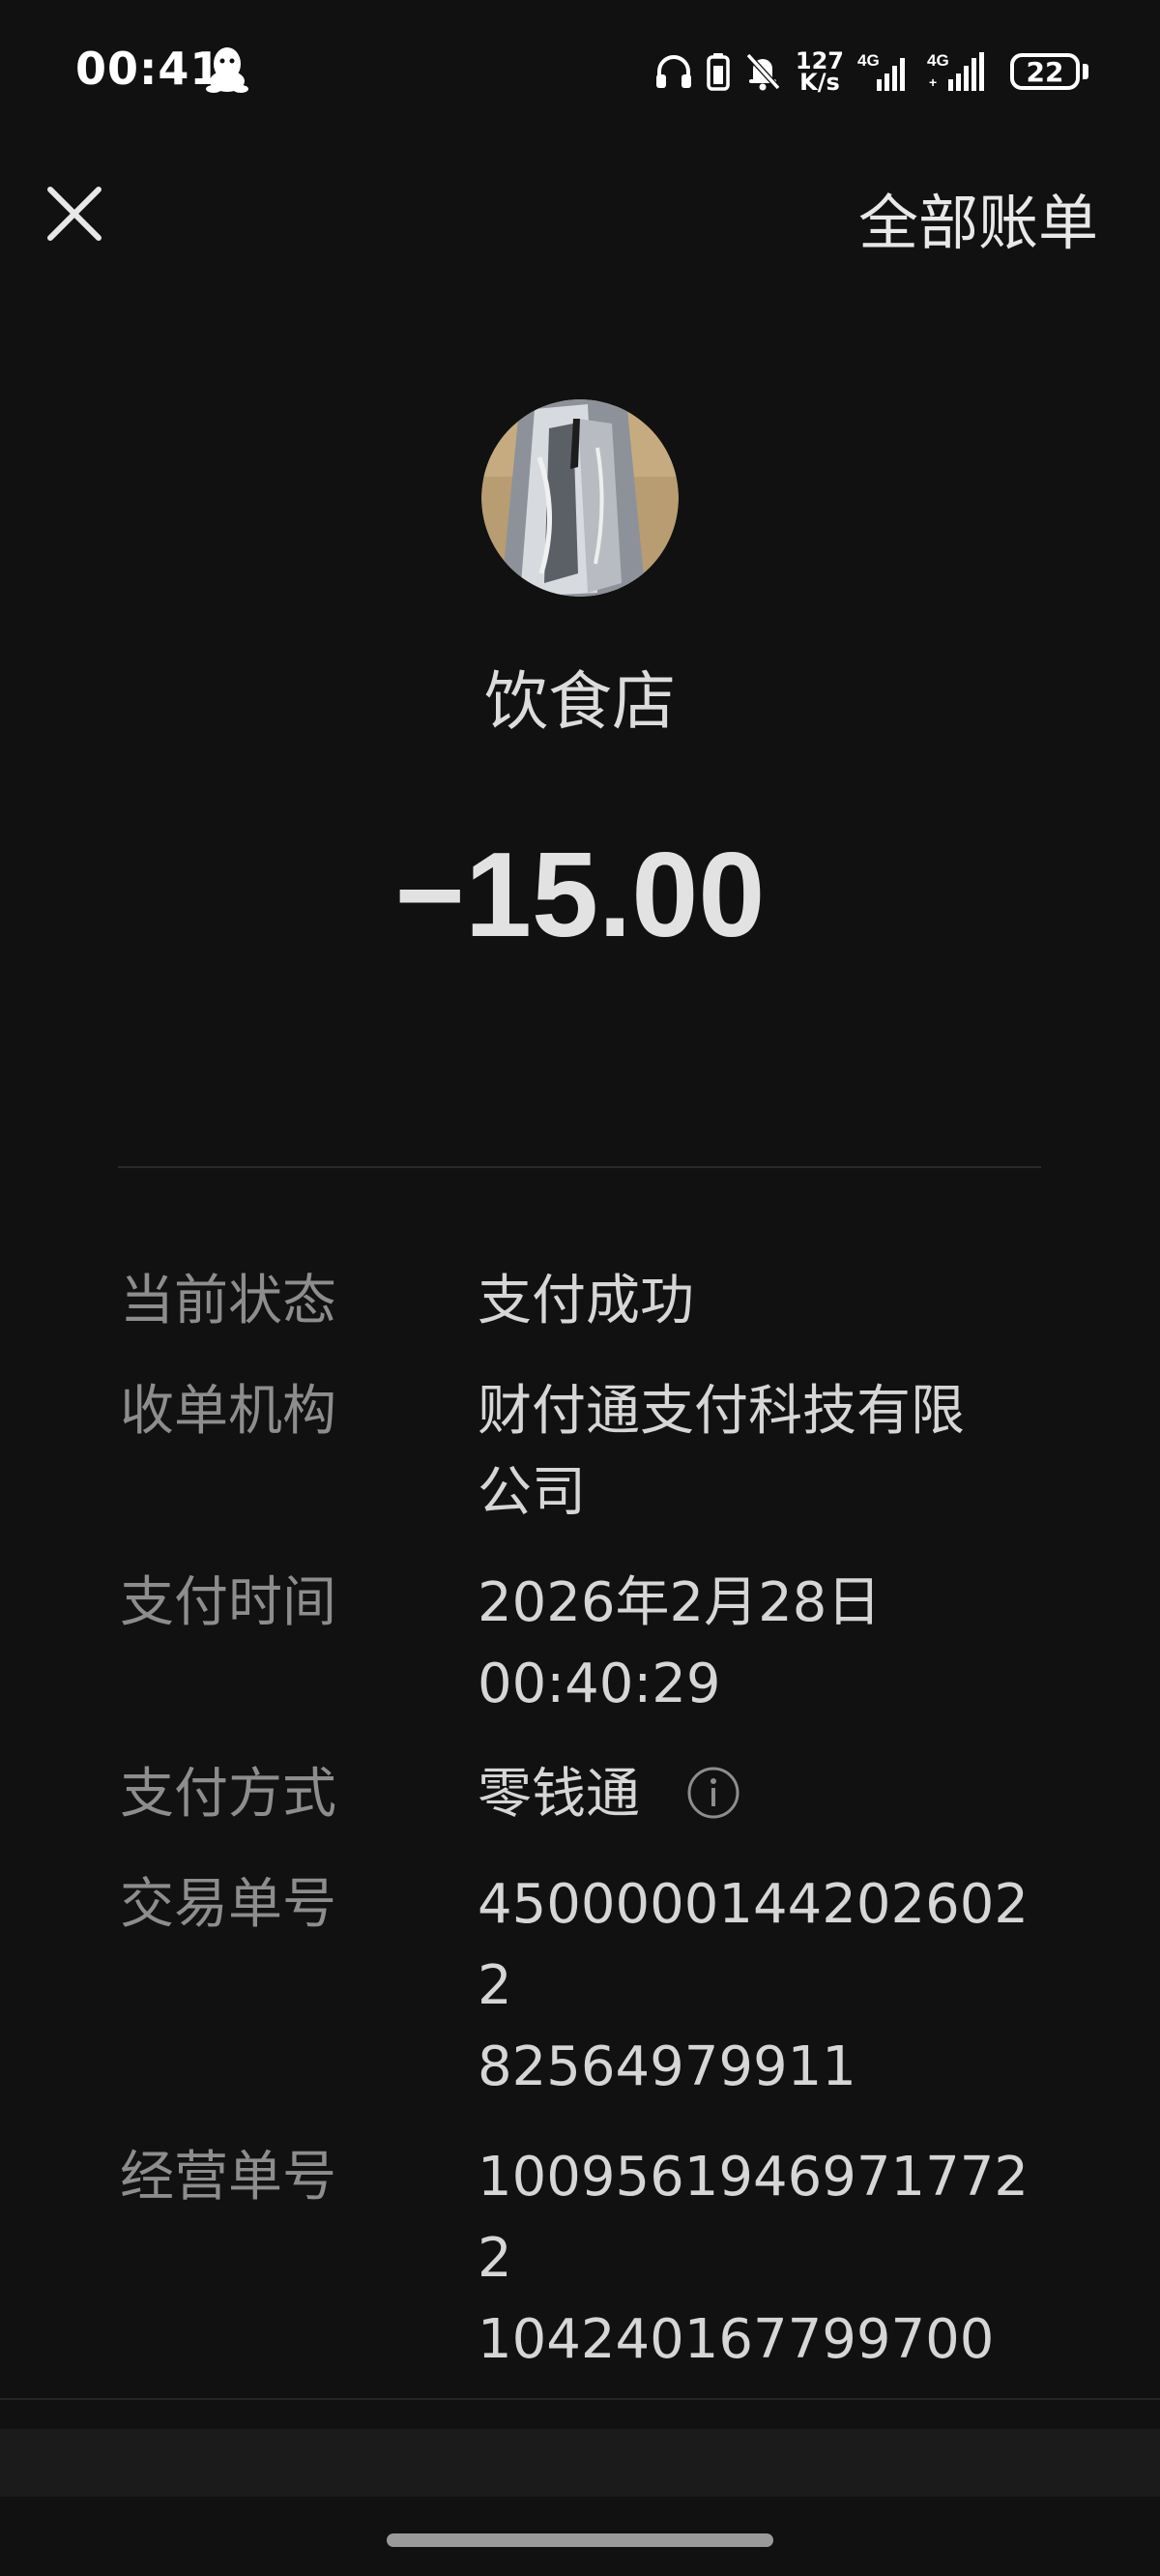  I want to click on acquirer-value: 财付通支付科技有限 公司, so click(763, 1452).